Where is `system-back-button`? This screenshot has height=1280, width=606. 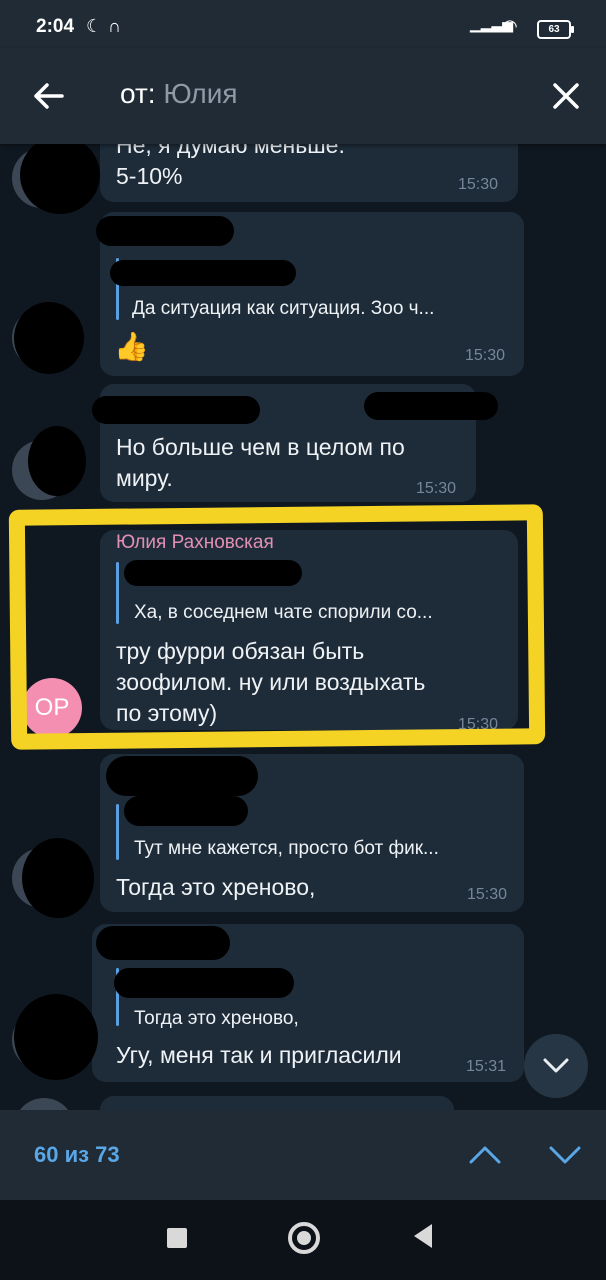 system-back-button is located at coordinates (423, 1236).